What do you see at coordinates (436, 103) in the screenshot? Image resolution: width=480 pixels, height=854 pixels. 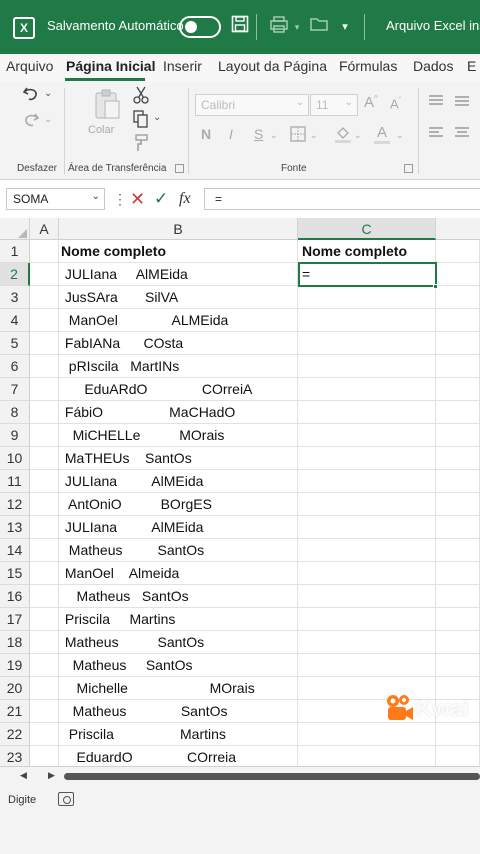 I see `align-top-icon` at bounding box center [436, 103].